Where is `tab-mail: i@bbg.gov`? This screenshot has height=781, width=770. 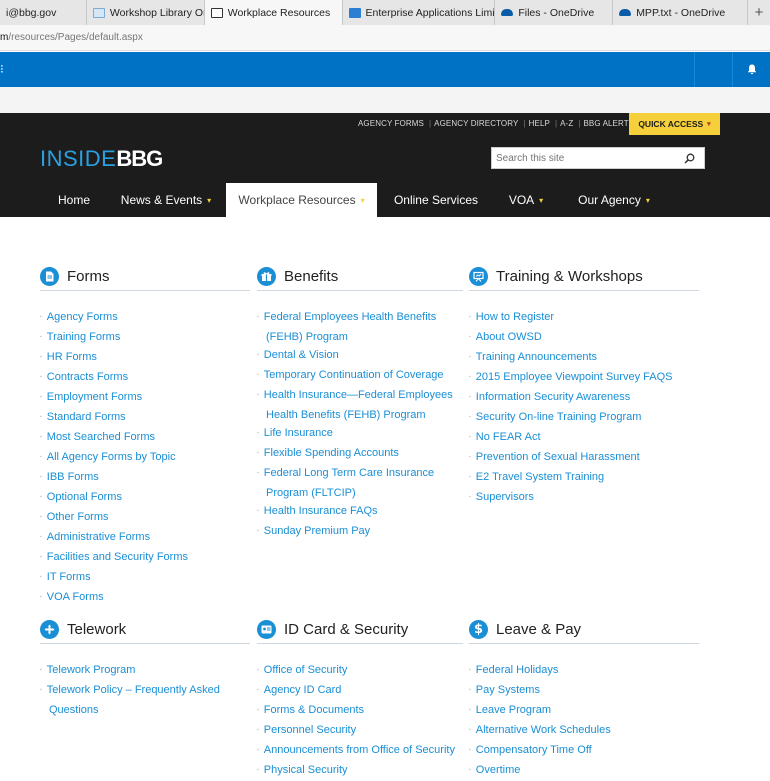
tab-mail: i@bbg.gov is located at coordinates (43, 12).